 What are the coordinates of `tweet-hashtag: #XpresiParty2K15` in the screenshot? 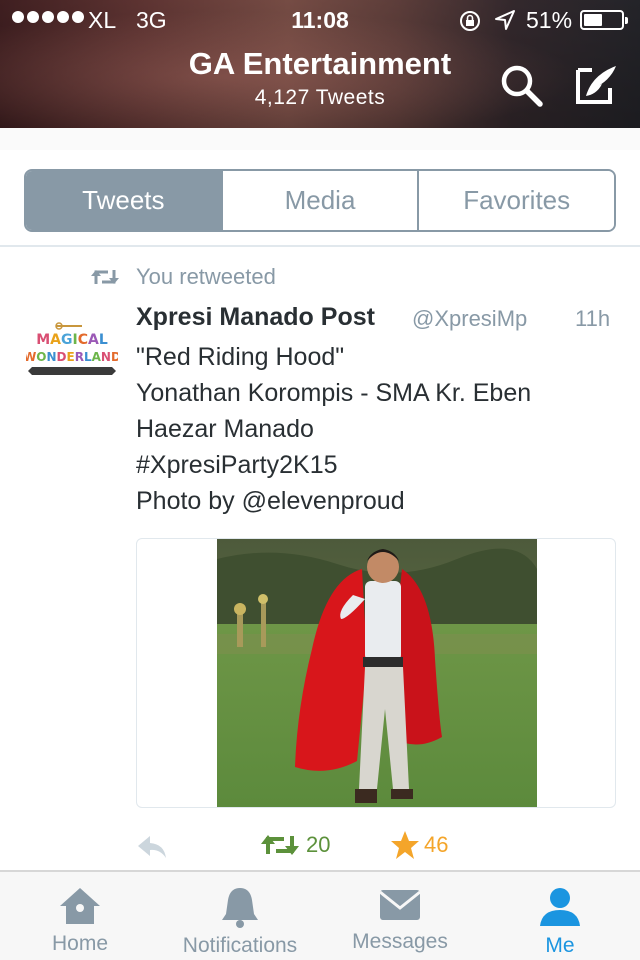 It's located at (376, 465).